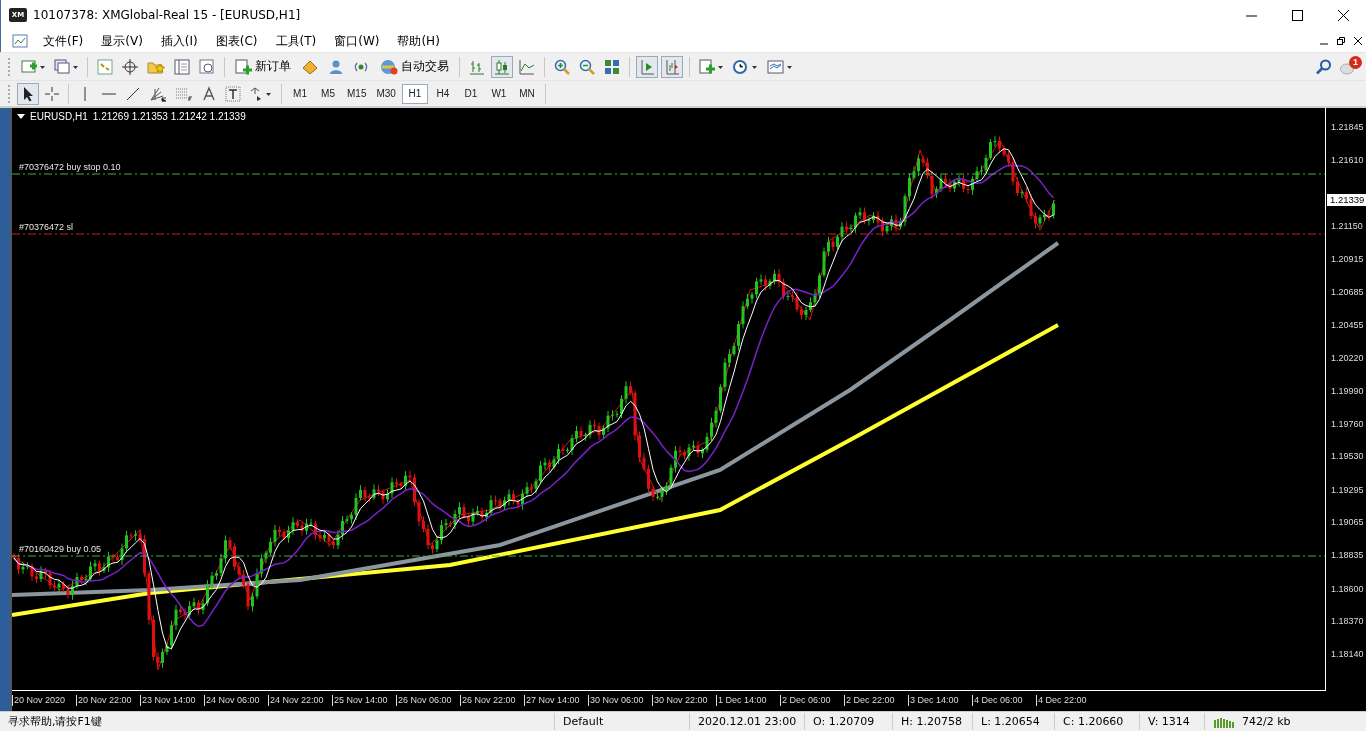  Describe the element at coordinates (672, 66) in the screenshot. I see `chart-shift-button` at that location.